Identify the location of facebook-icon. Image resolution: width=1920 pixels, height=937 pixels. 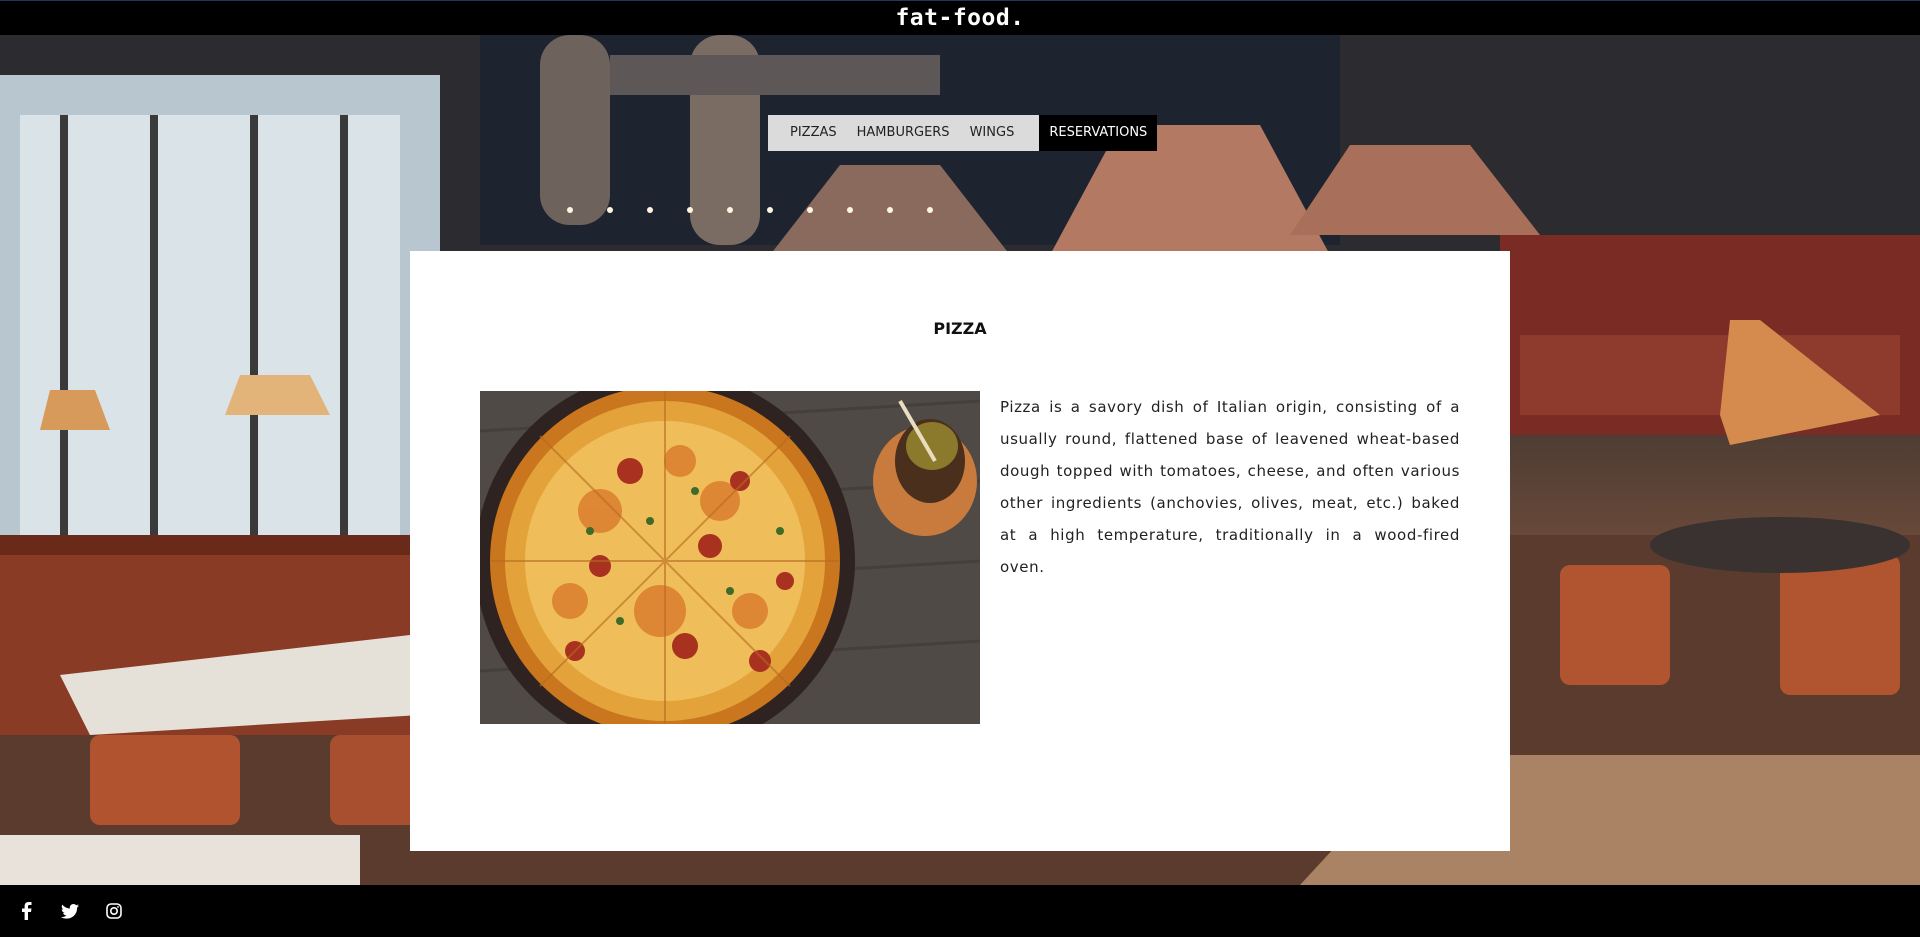
(26, 911).